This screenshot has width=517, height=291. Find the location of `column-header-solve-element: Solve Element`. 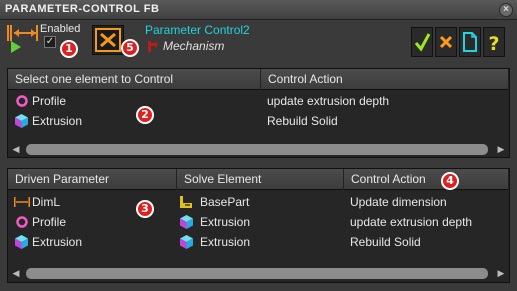

column-header-solve-element: Solve Element is located at coordinates (260, 179).